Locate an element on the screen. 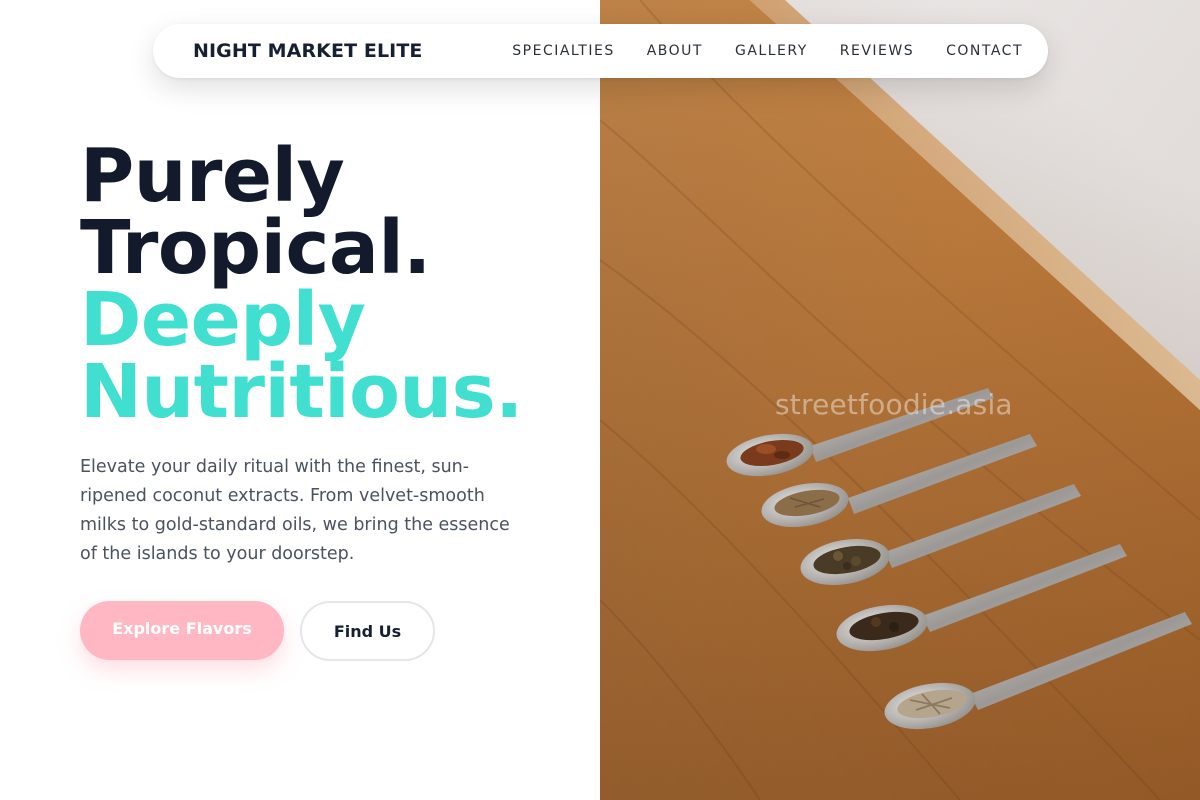 This screenshot has width=1200, height=800. nav-link-reviews: REVIEWS is located at coordinates (877, 51).